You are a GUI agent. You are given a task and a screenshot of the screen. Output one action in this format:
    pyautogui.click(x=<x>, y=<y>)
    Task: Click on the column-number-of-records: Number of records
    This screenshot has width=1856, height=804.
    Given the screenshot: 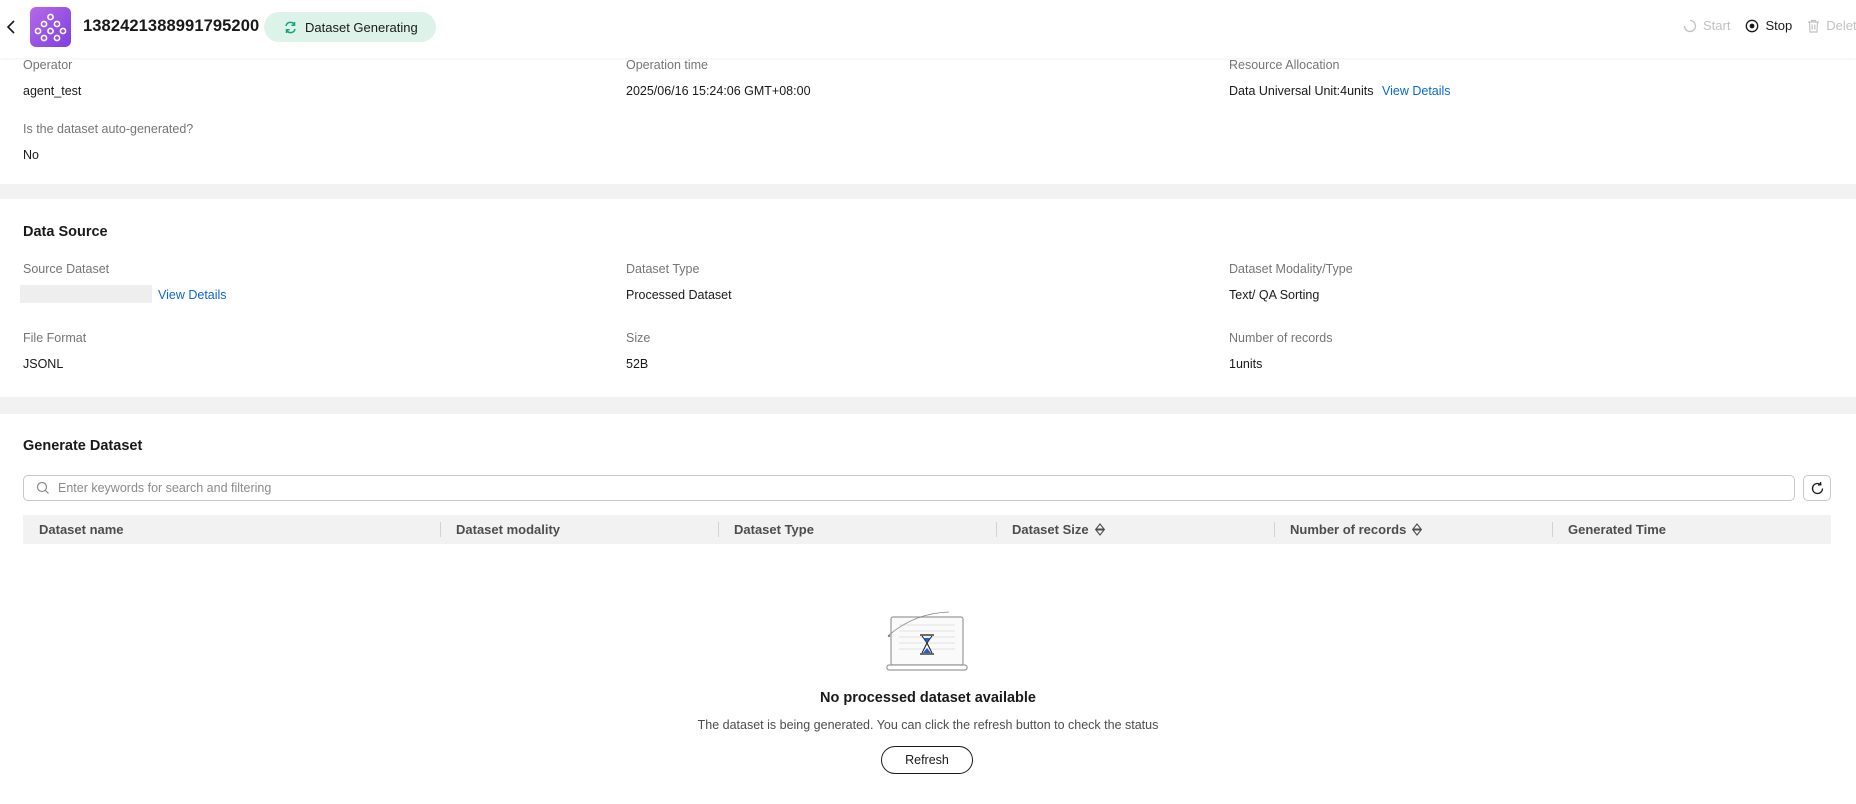 What is the action you would take?
    pyautogui.click(x=1413, y=529)
    